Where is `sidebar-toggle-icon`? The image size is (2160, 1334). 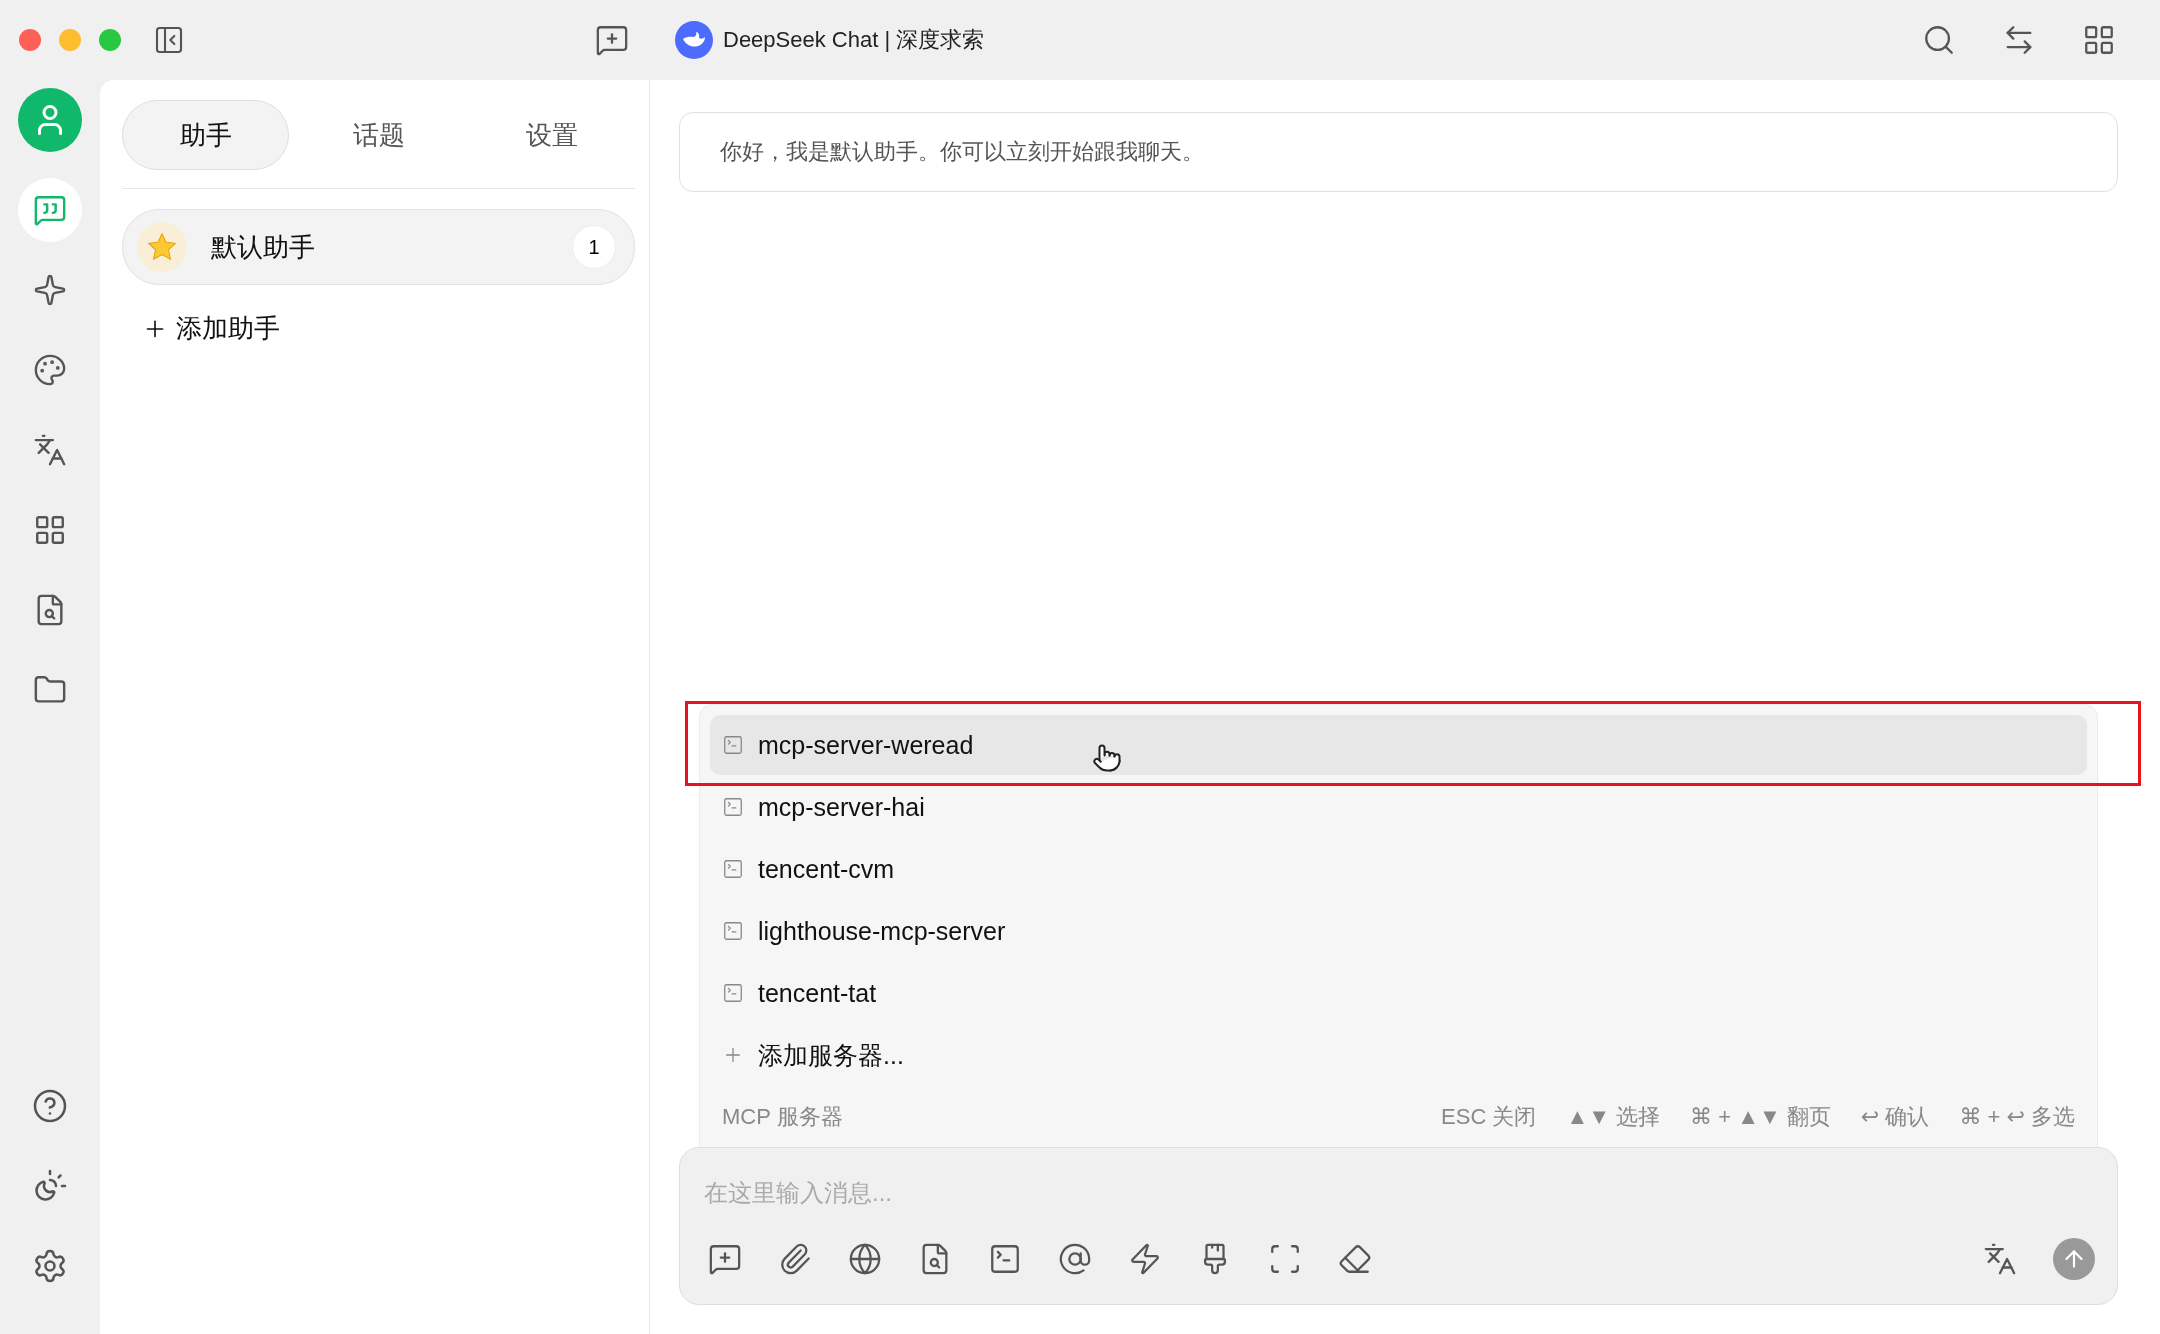 sidebar-toggle-icon is located at coordinates (169, 40).